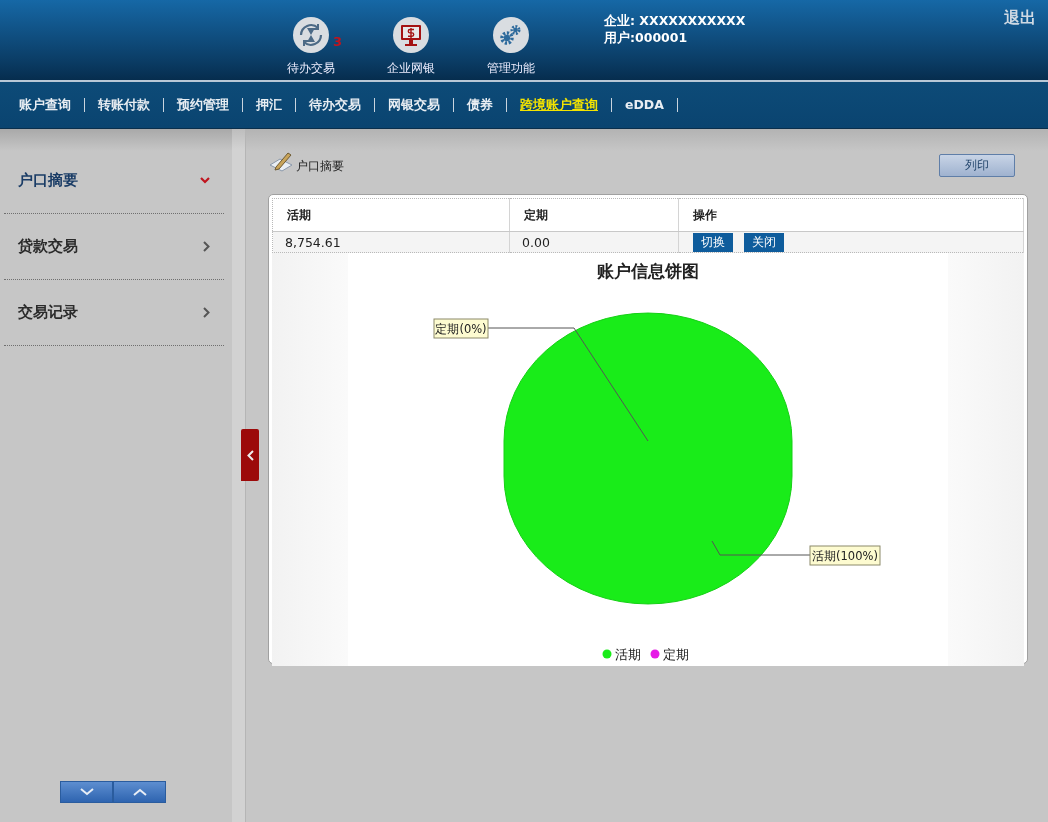 This screenshot has height=822, width=1048. I want to click on nav-item: eDDA, so click(645, 105).